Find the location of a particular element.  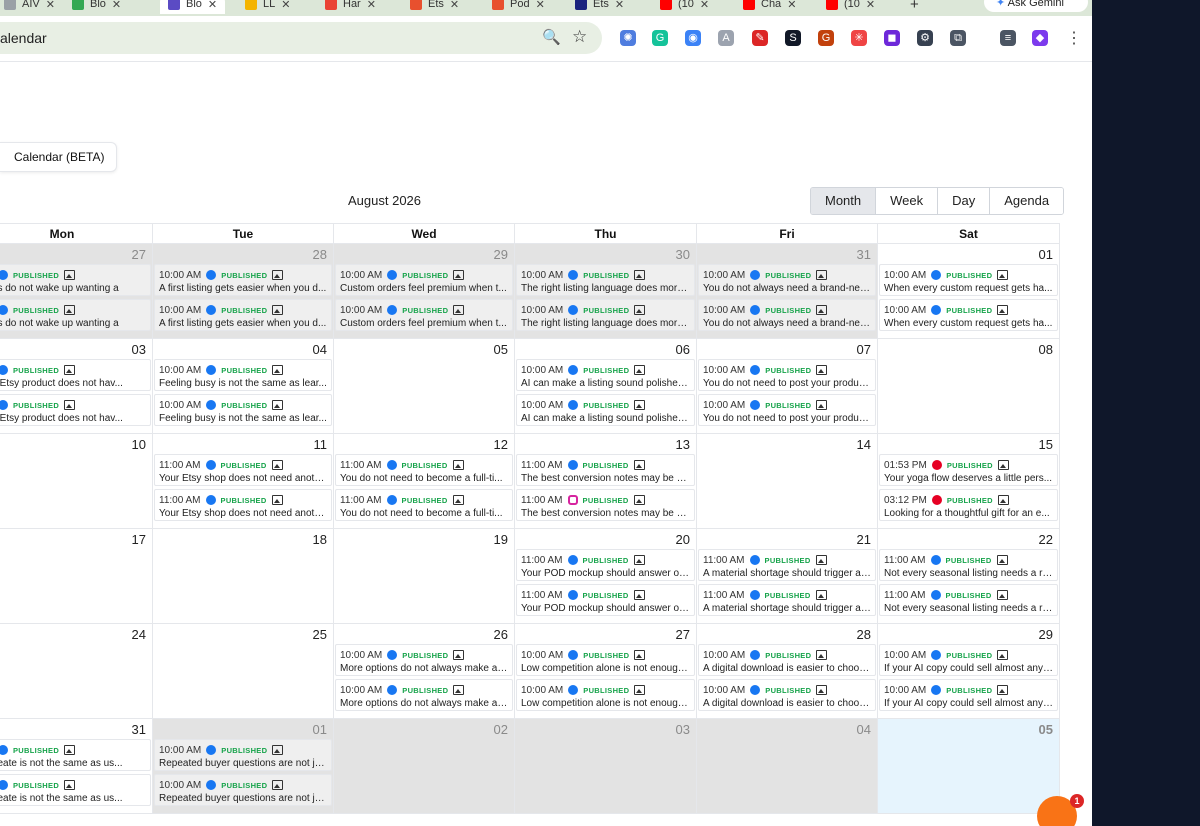

extension-purple-icon: ◼ is located at coordinates (892, 38).